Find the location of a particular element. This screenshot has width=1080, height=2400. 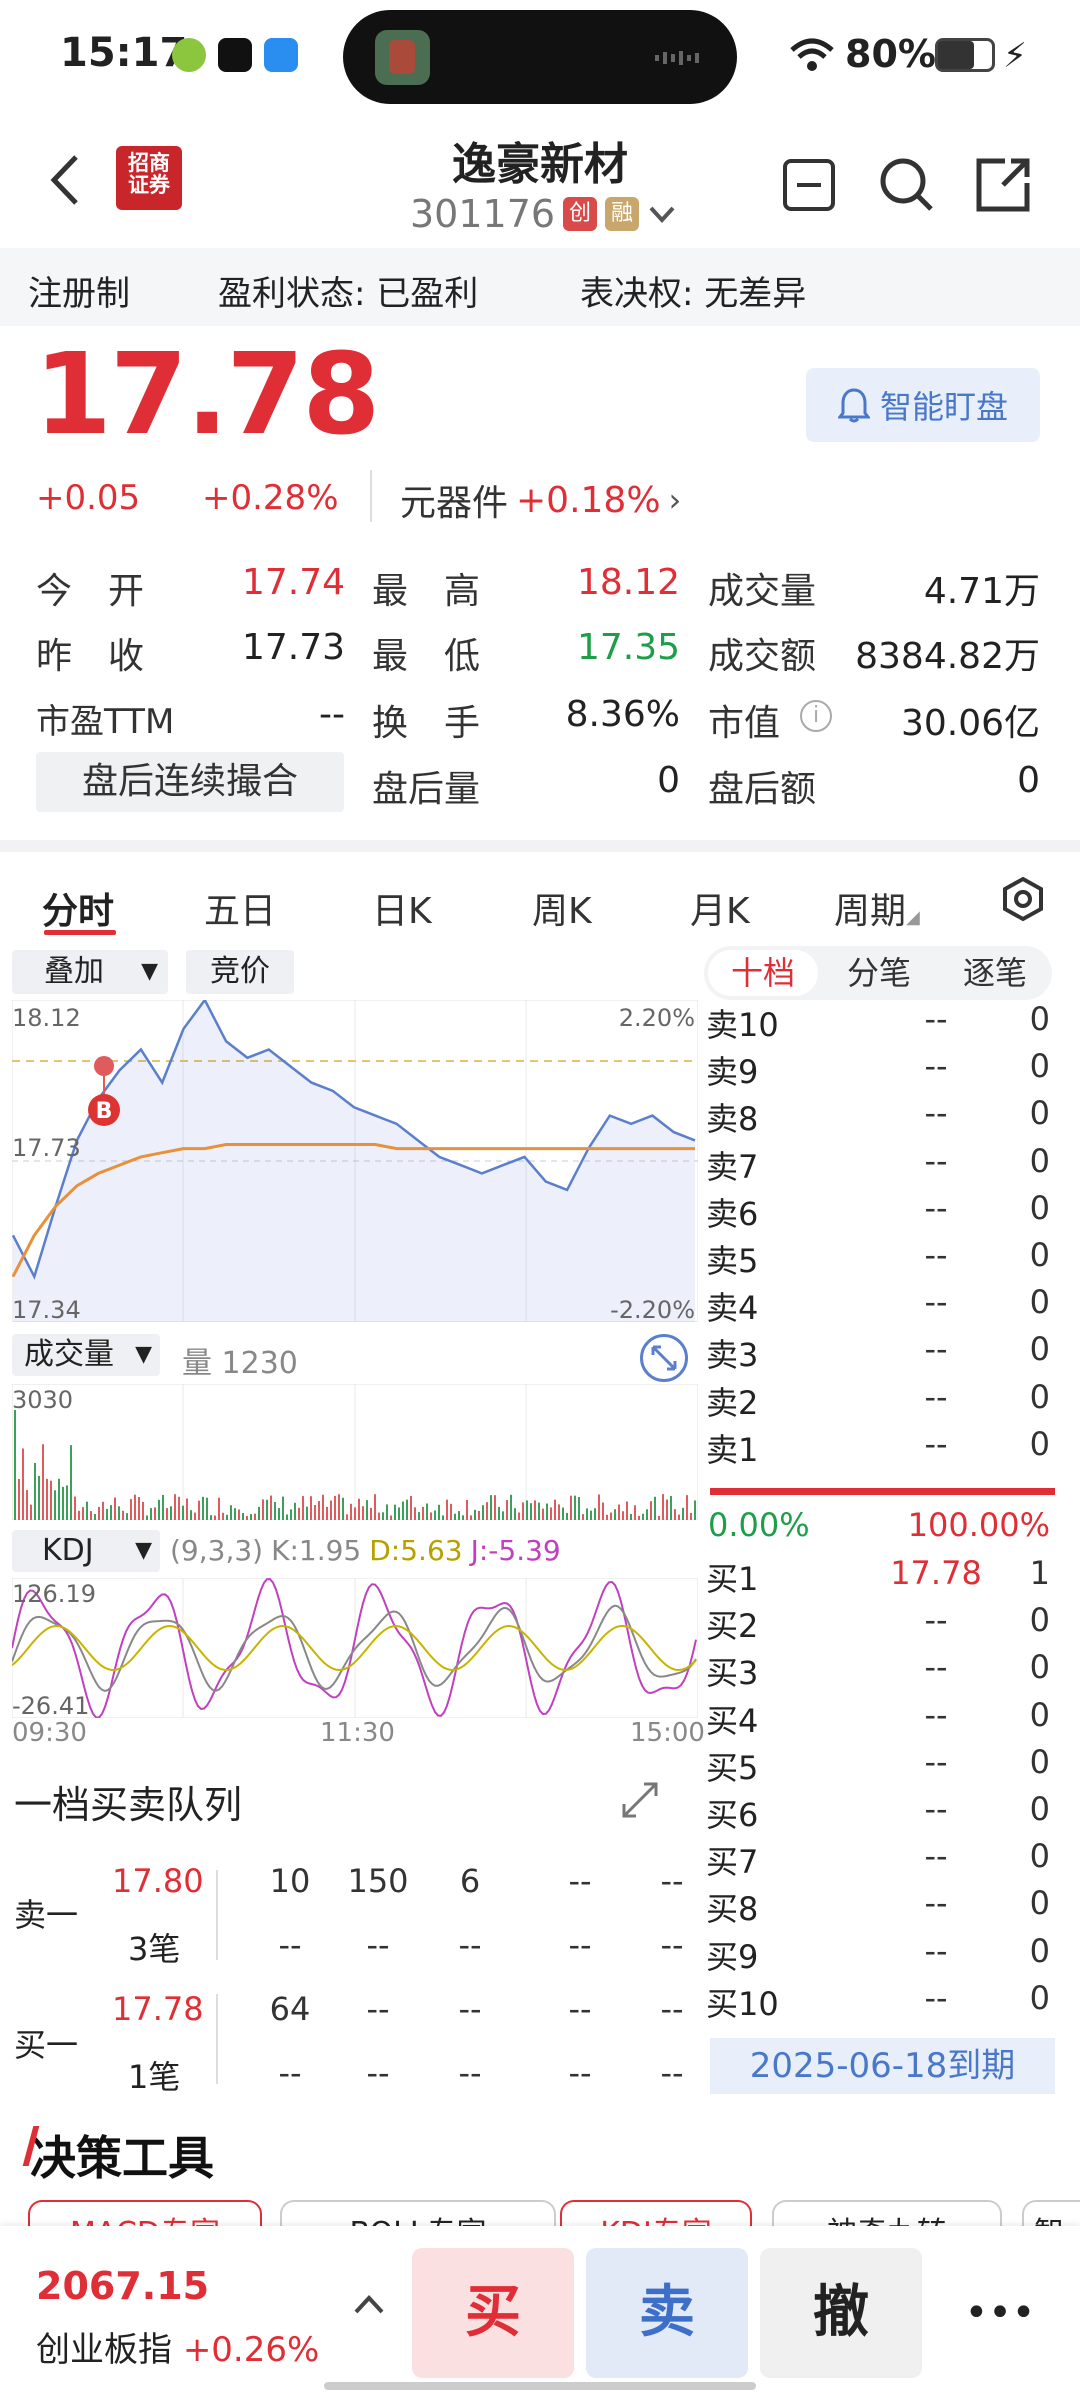

tag-chuang: 创 is located at coordinates (580, 214).